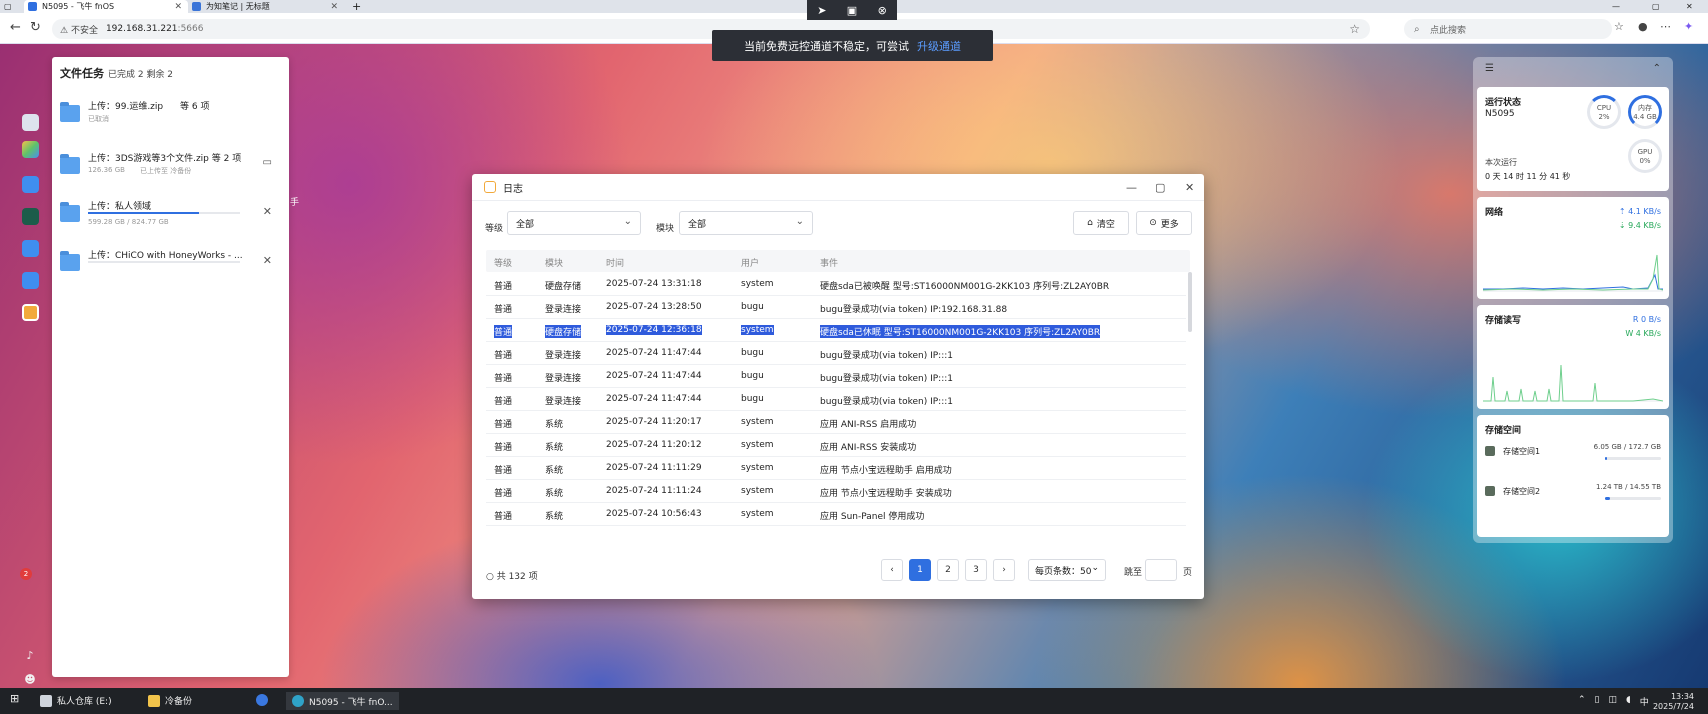 The height and width of the screenshot is (714, 1708). What do you see at coordinates (1673, 702) in the screenshot?
I see `clock: 13:34 2025/7/24` at bounding box center [1673, 702].